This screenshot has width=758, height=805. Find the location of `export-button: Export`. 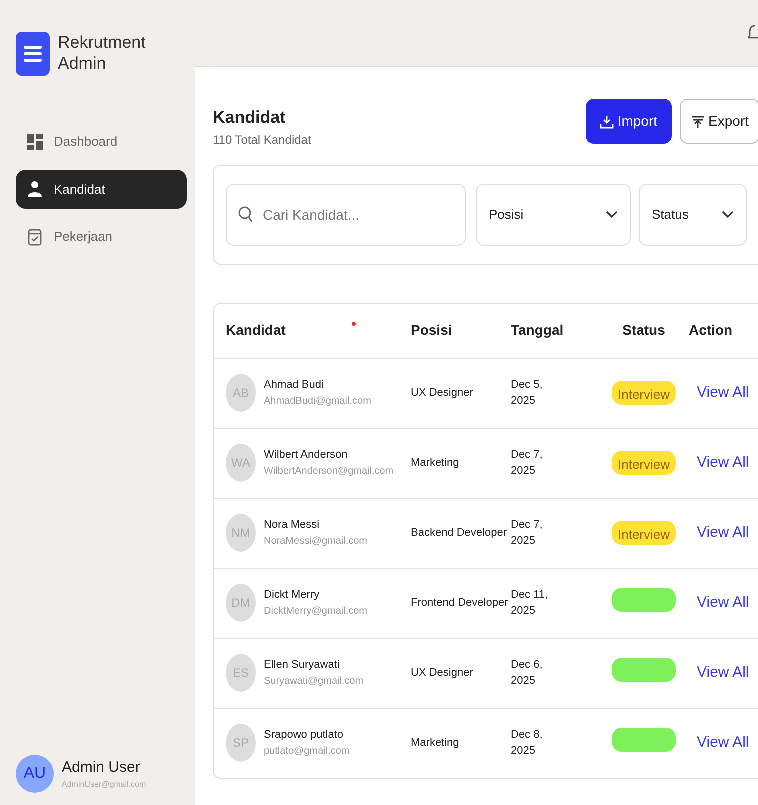

export-button: Export is located at coordinates (719, 121).